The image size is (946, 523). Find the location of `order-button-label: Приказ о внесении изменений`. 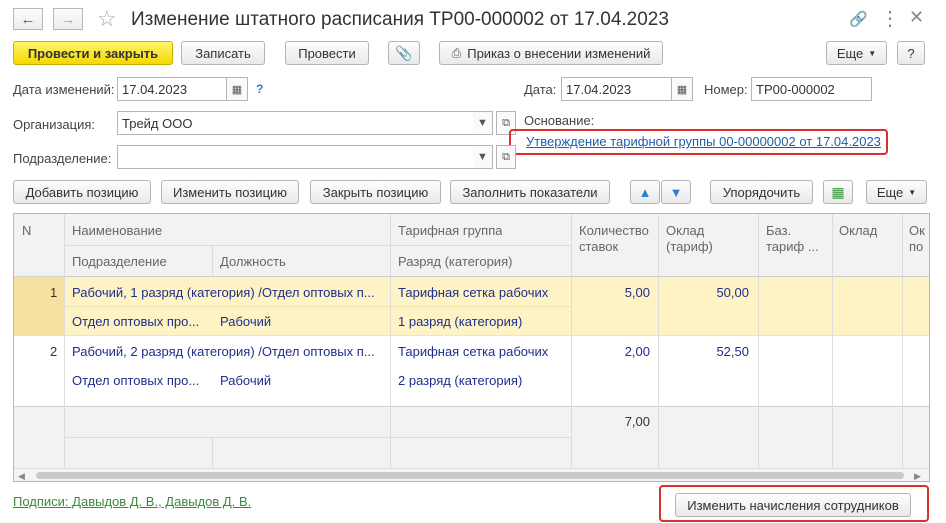

order-button-label: Приказ о внесении изменений is located at coordinates (559, 53).